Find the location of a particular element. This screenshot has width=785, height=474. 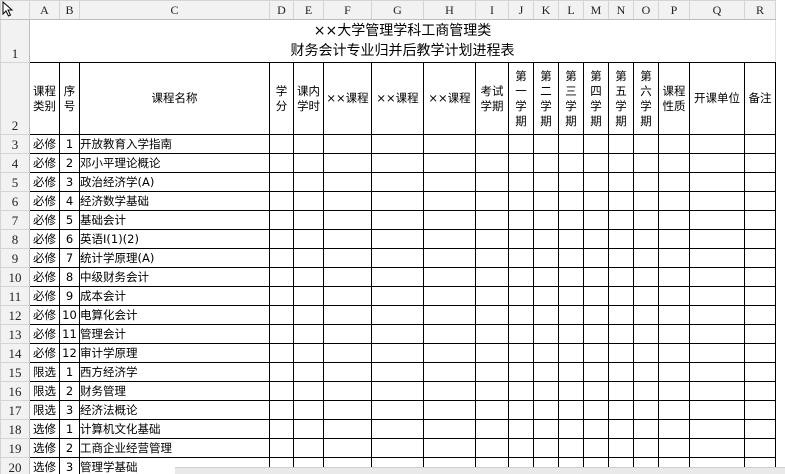

course-seq-cell: 8 is located at coordinates (69, 277).